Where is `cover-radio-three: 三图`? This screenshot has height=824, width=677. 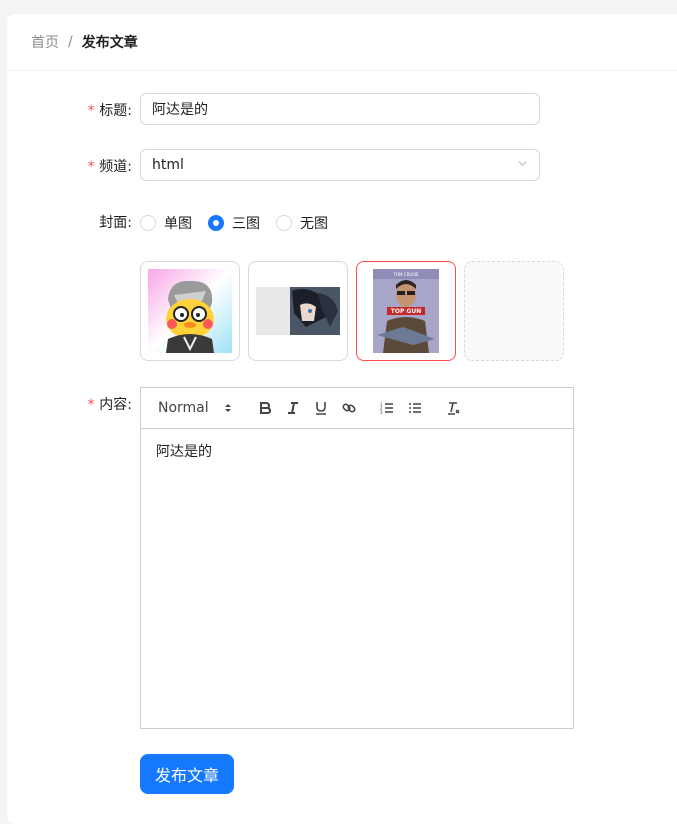
cover-radio-three: 三图 is located at coordinates (234, 223).